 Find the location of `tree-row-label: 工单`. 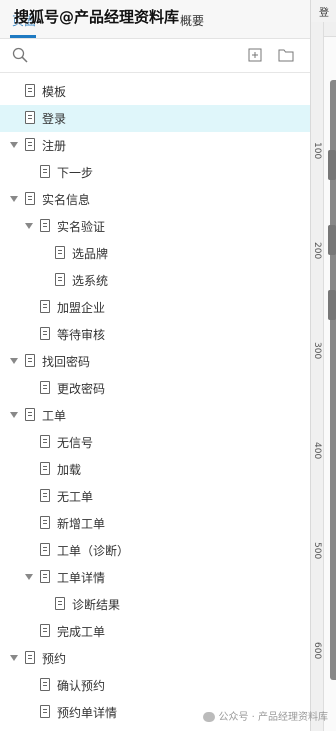

tree-row-label: 工单 is located at coordinates (54, 416).